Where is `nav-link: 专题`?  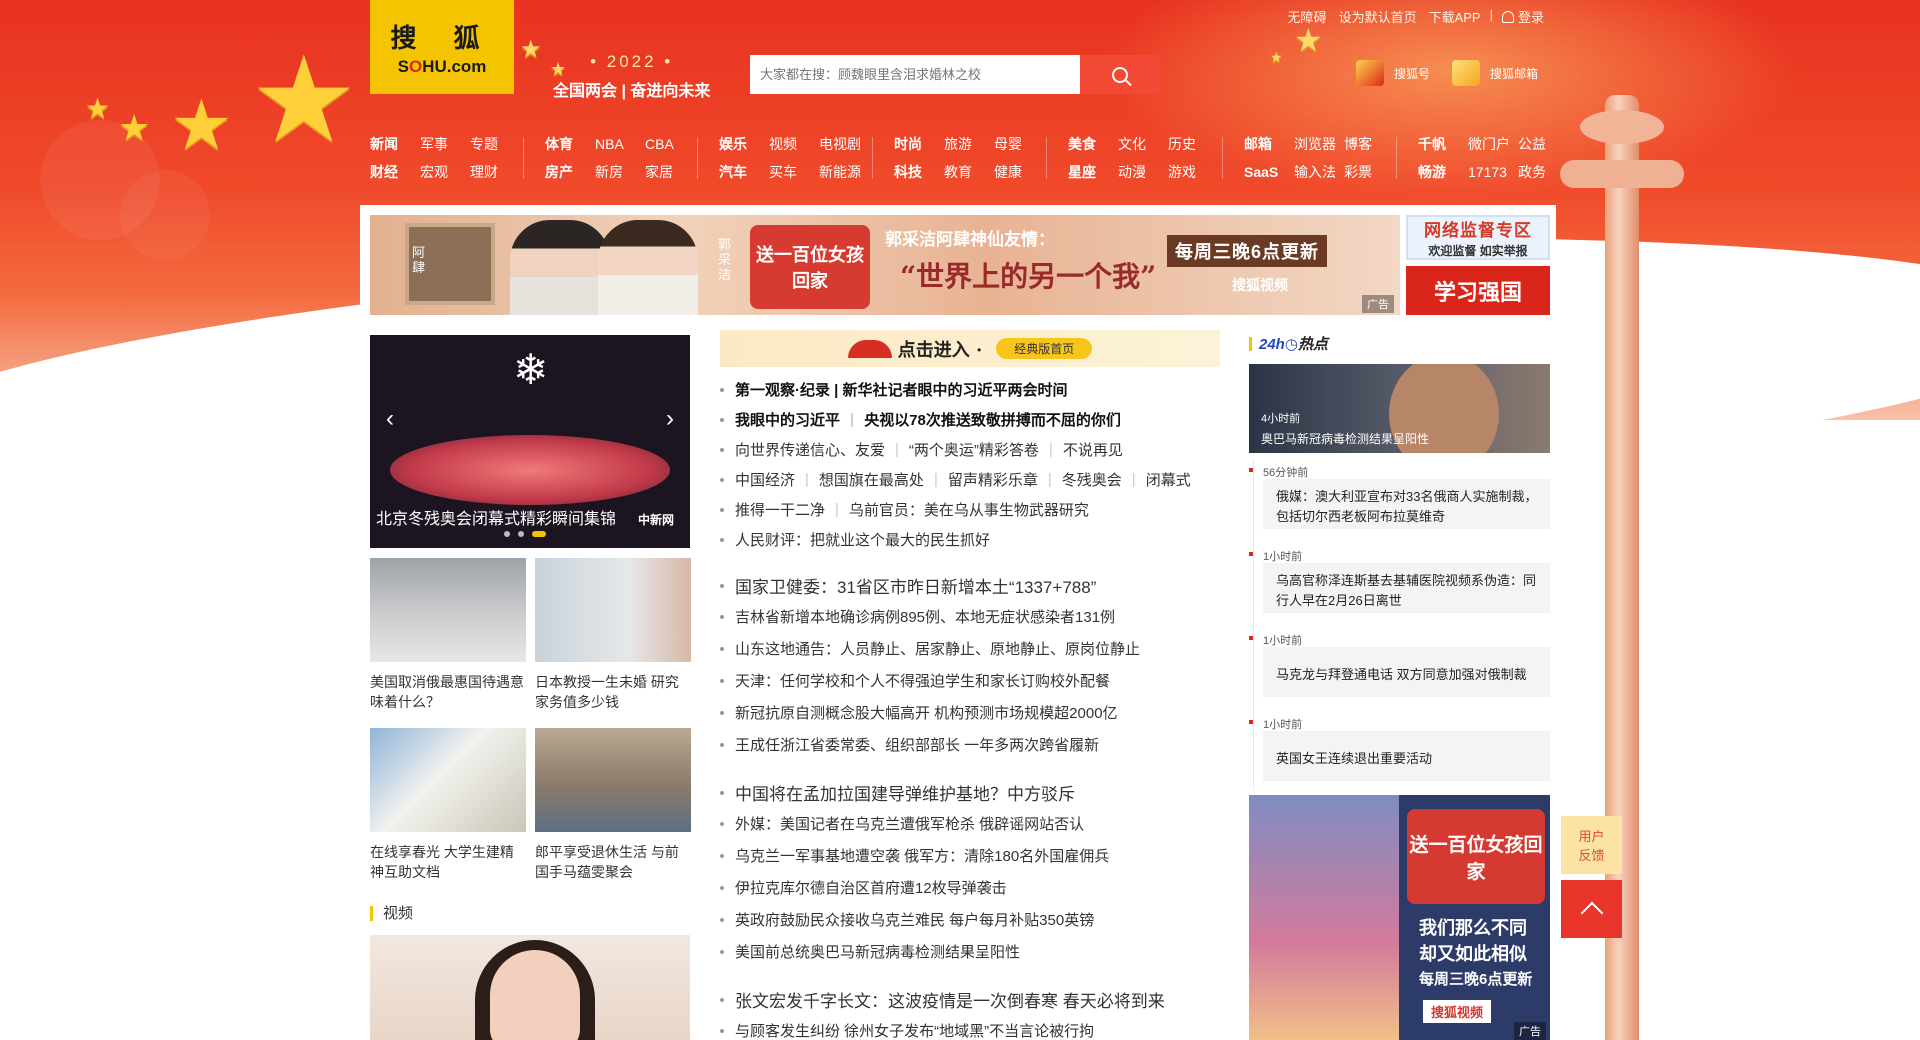 nav-link: 专题 is located at coordinates (492, 144).